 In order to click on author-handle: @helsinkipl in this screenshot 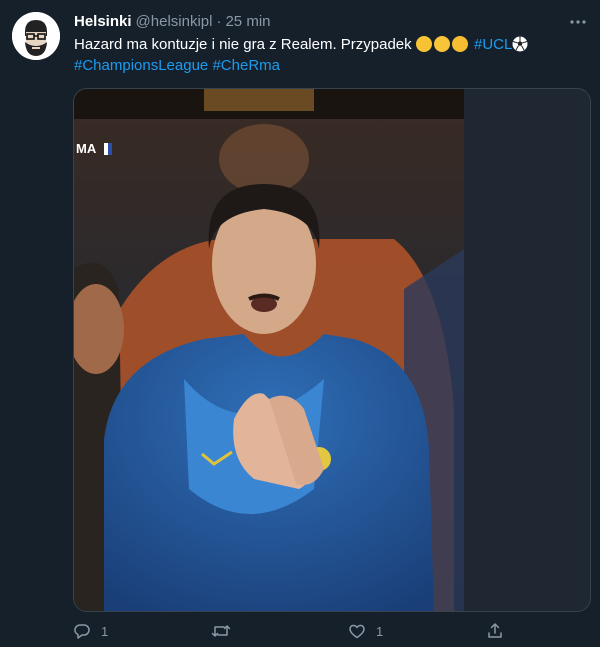, I will do `click(174, 21)`.